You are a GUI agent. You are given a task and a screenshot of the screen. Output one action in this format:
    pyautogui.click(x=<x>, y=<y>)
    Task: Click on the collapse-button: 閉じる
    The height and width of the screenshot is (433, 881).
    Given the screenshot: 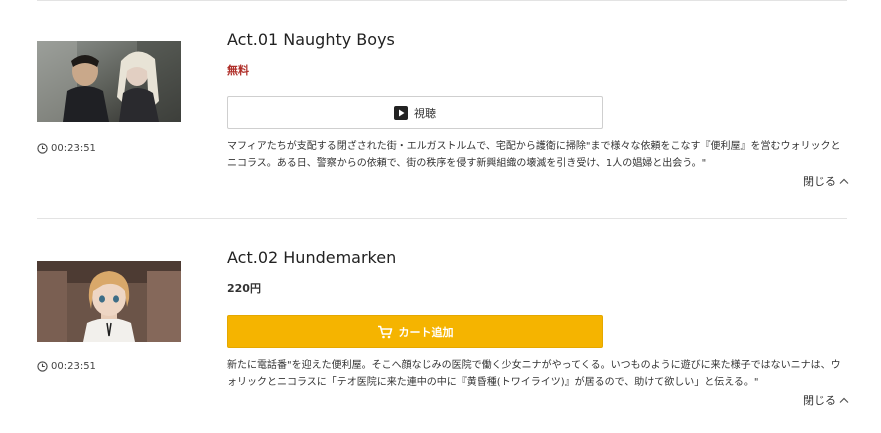 What is the action you would take?
    pyautogui.click(x=826, y=400)
    